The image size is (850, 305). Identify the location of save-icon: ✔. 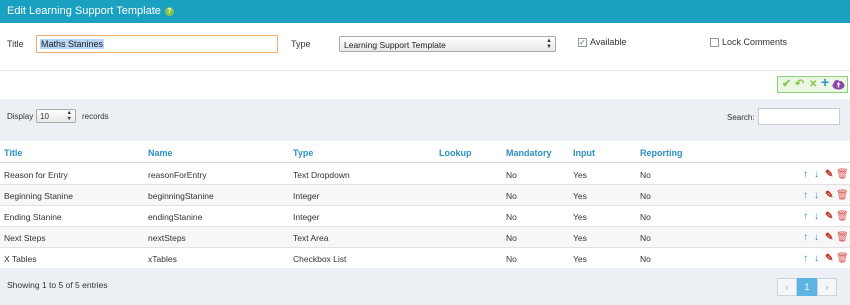
(786, 84).